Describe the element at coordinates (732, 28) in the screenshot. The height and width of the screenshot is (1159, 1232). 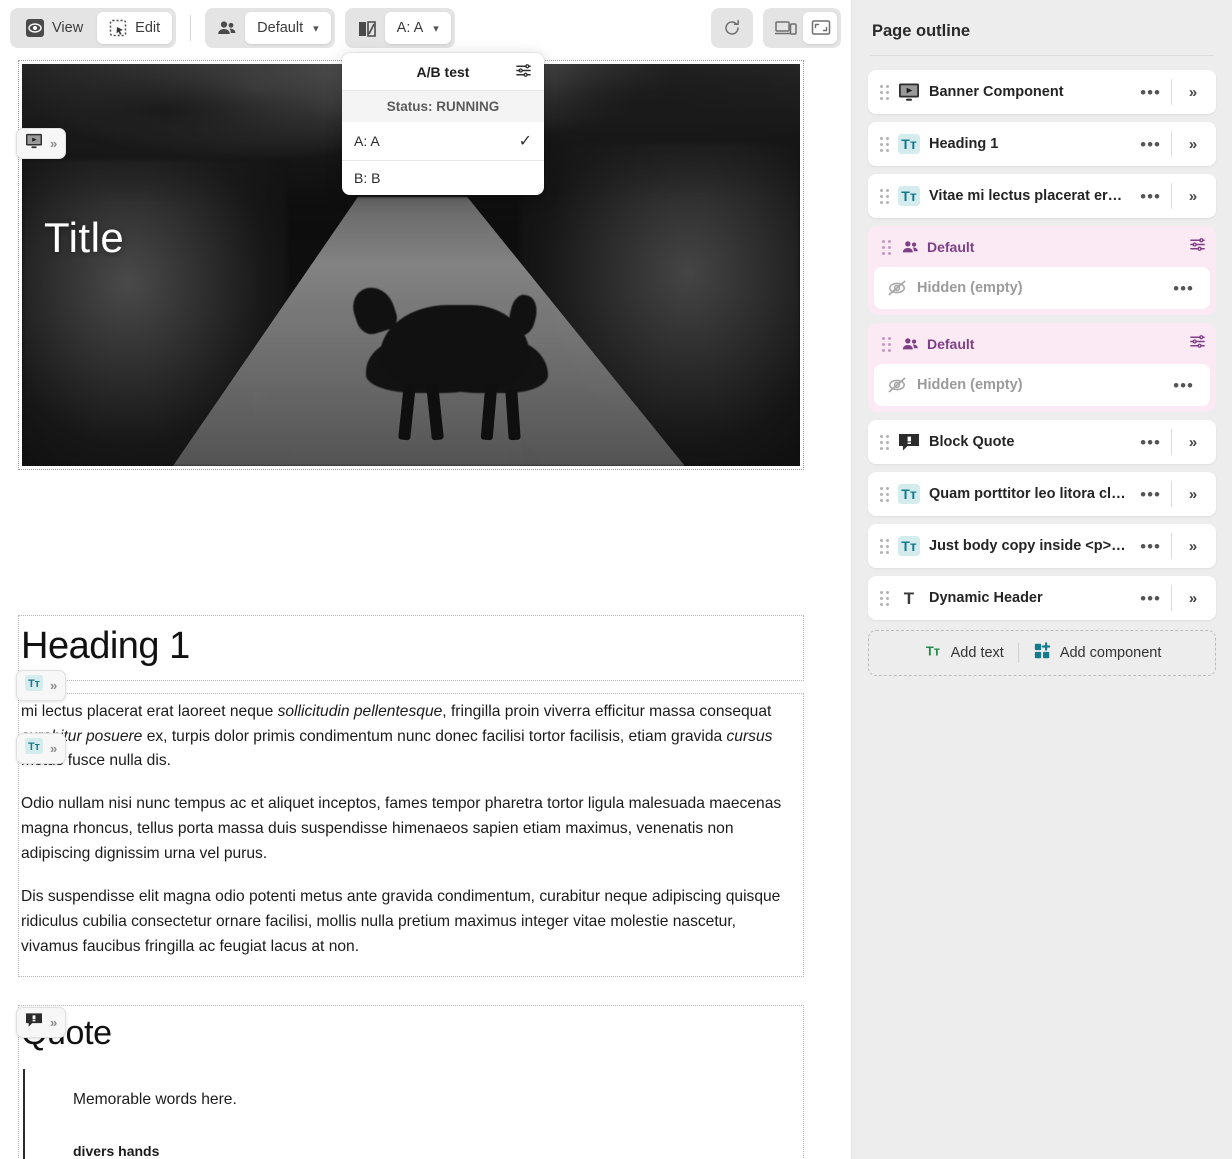
I see `refresh-button` at that location.